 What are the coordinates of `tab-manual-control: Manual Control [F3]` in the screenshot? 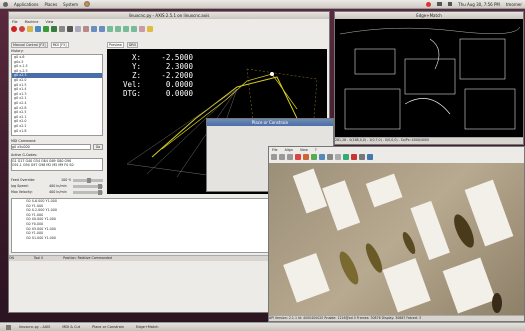 It's located at (29, 45).